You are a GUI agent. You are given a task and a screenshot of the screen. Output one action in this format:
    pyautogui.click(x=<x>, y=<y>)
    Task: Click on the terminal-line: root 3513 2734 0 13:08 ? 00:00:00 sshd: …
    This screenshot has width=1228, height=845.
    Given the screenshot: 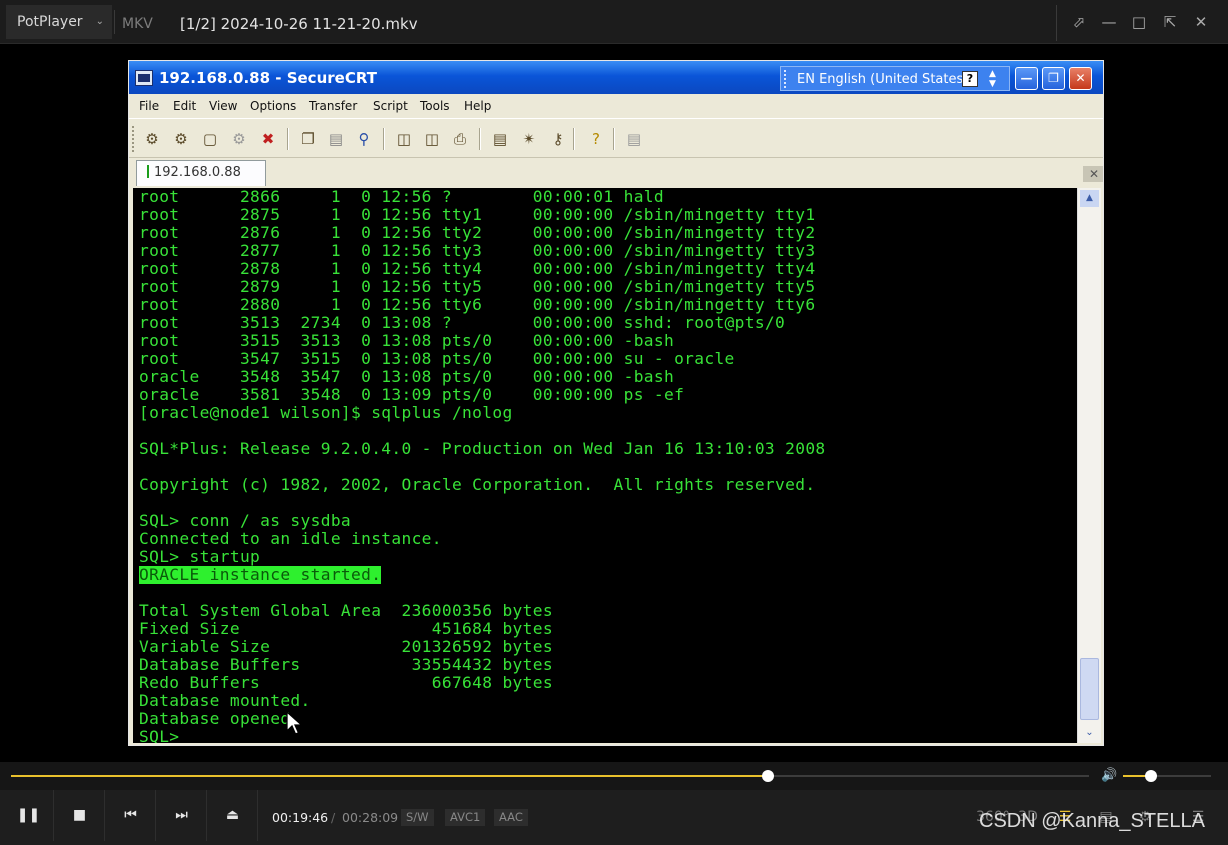 What is the action you would take?
    pyautogui.click(x=462, y=322)
    